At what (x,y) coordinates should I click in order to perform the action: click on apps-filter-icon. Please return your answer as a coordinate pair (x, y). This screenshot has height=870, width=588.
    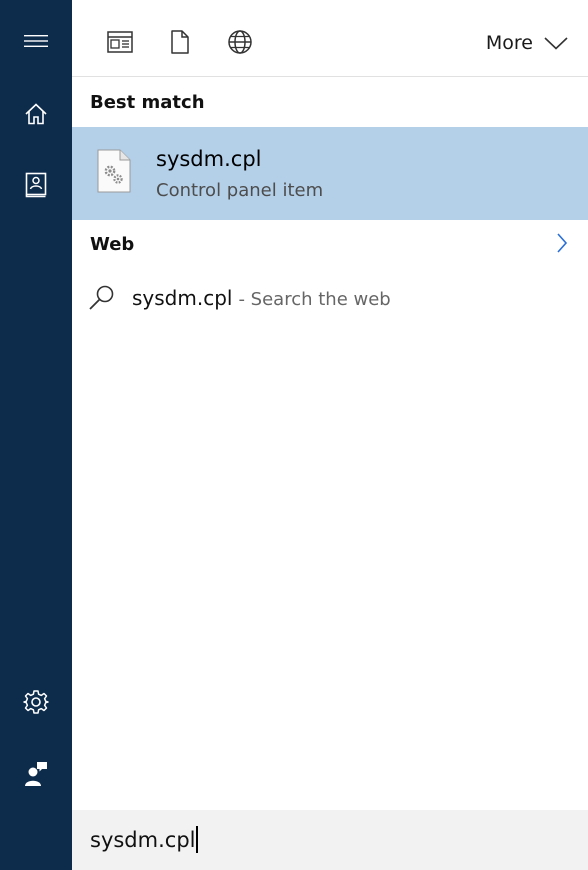
    Looking at the image, I should click on (120, 42).